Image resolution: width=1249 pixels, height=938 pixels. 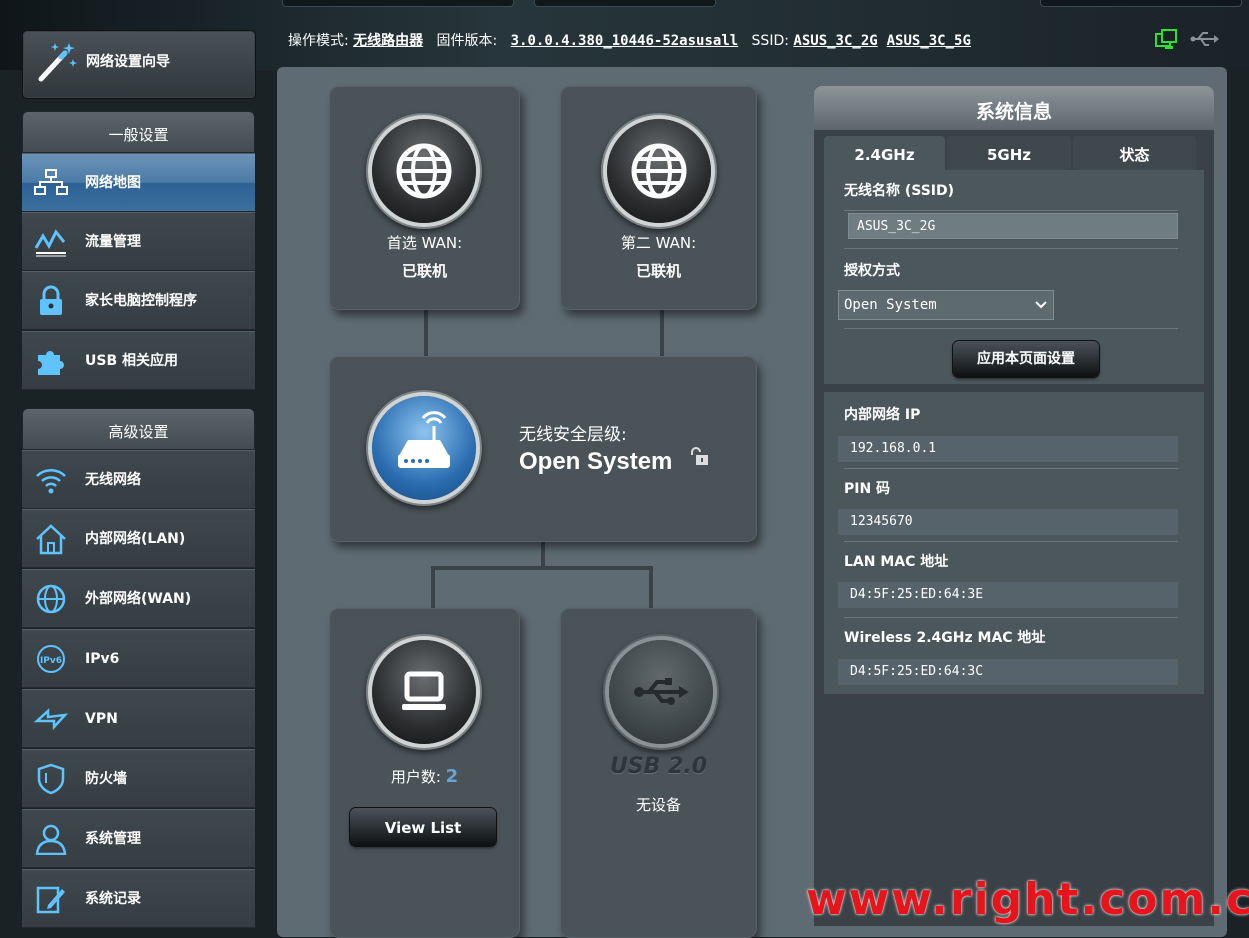 What do you see at coordinates (1013, 226) in the screenshot?
I see `ssid-input: ASUS_3C_2G` at bounding box center [1013, 226].